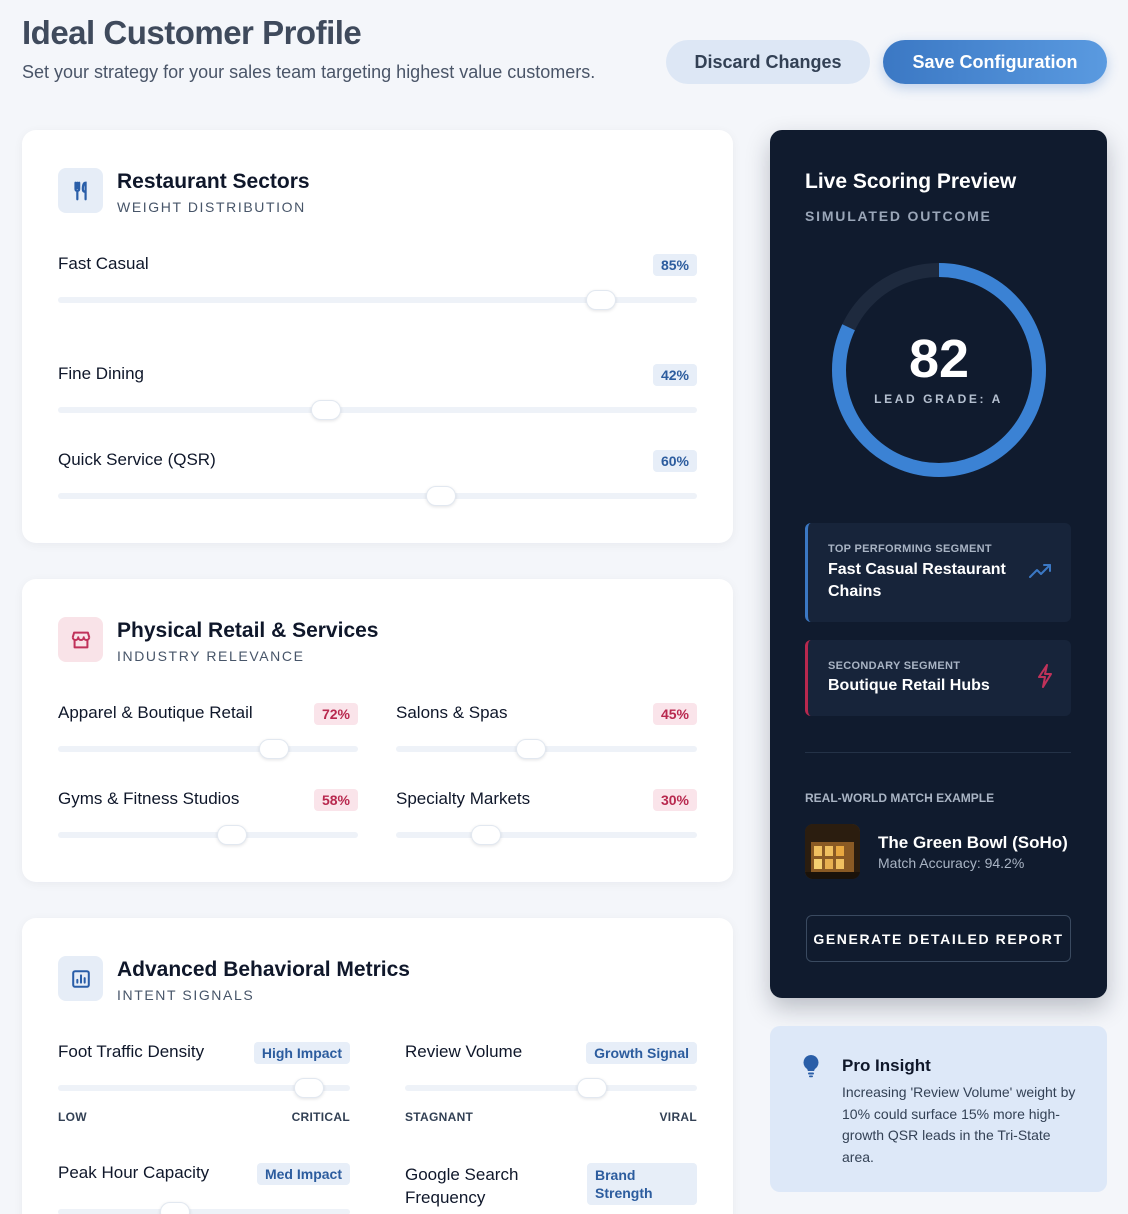 This screenshot has height=1214, width=1128. What do you see at coordinates (894, 666) in the screenshot?
I see `segment-kicker: SECONDARY SEGMENT` at bounding box center [894, 666].